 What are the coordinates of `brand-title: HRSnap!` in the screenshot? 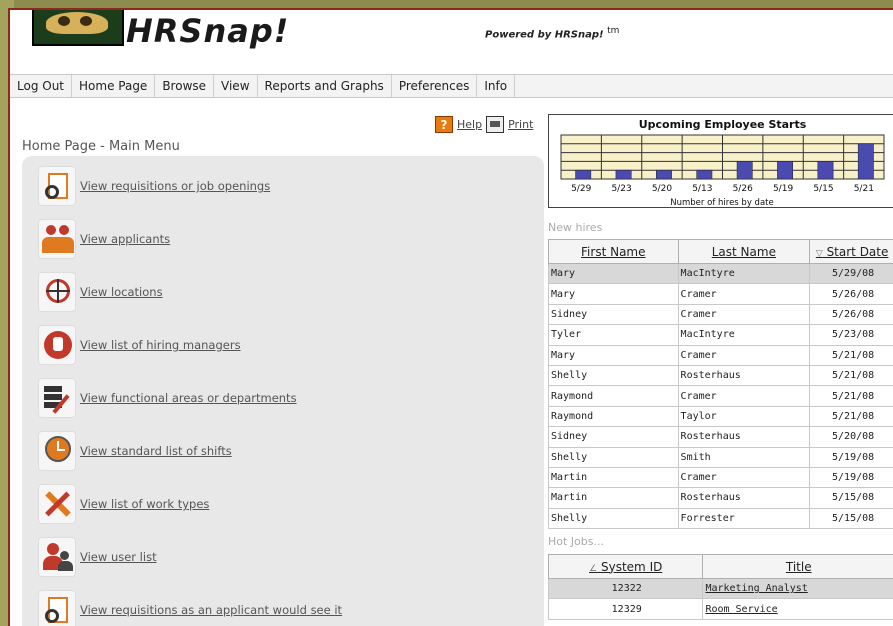 It's located at (208, 31).